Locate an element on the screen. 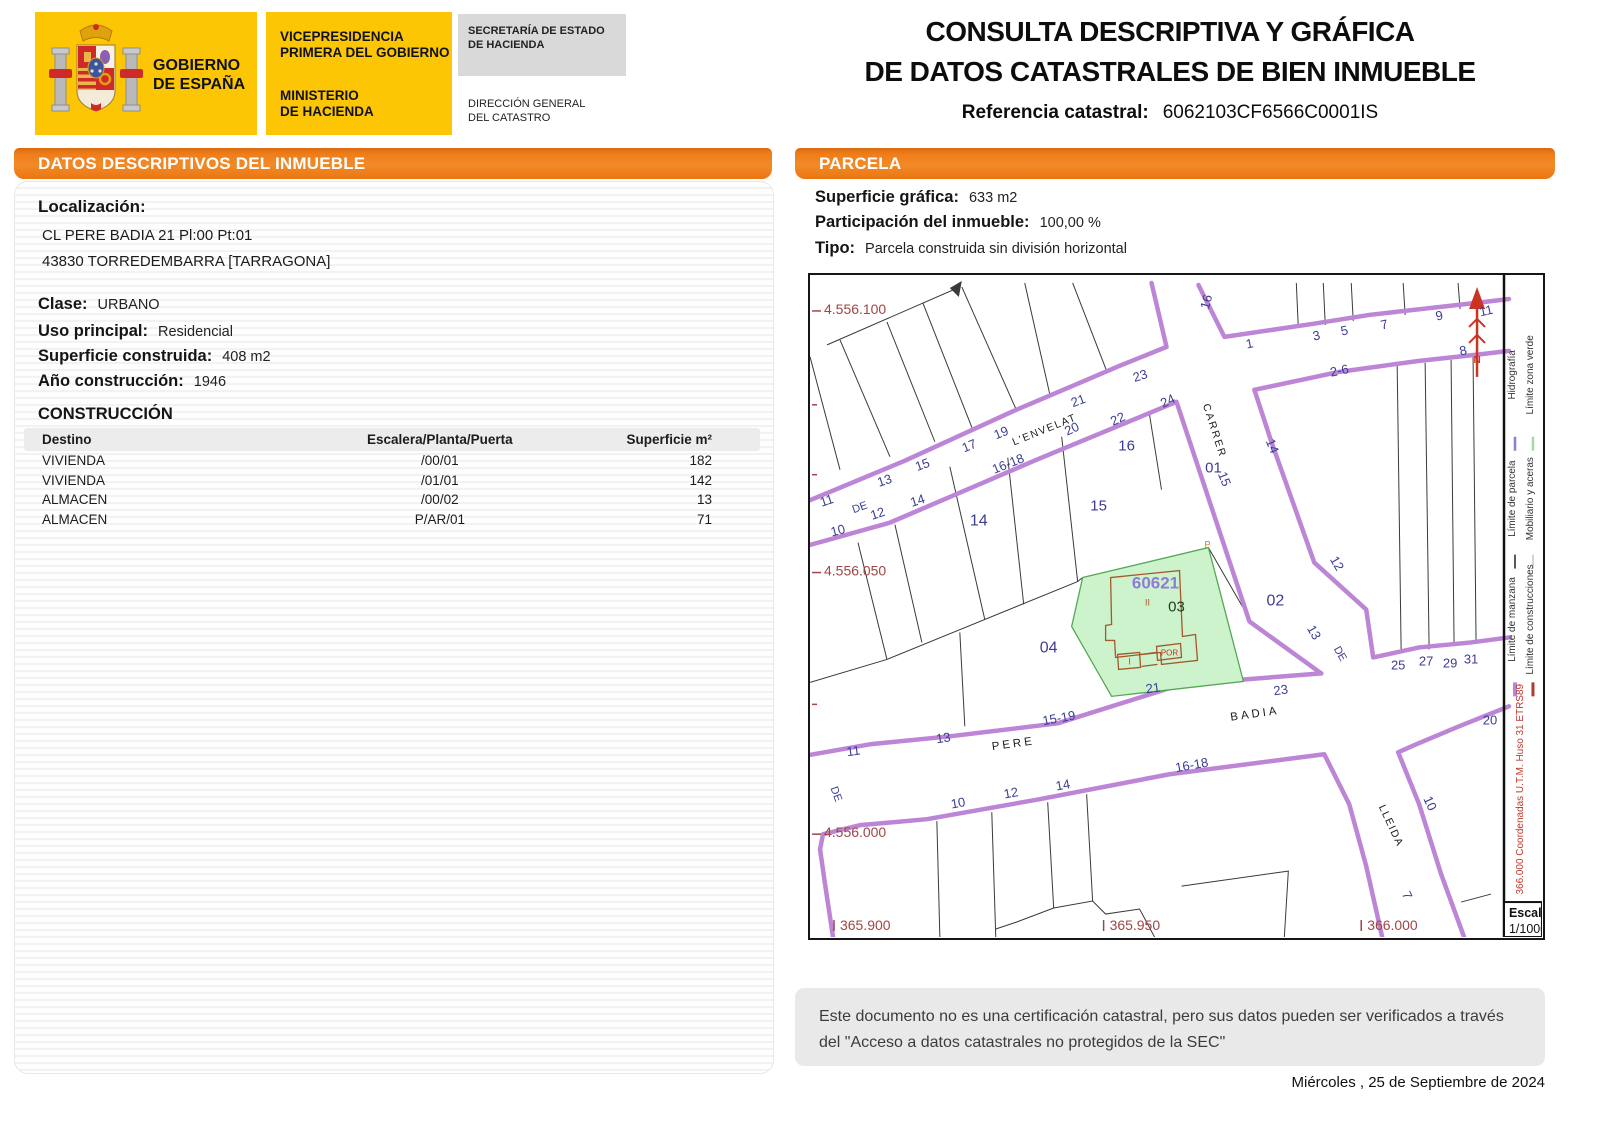 Image resolution: width=1600 pixels, height=1130 pixels. table-row: VIVIENDA /01/01 142 is located at coordinates (392, 481).